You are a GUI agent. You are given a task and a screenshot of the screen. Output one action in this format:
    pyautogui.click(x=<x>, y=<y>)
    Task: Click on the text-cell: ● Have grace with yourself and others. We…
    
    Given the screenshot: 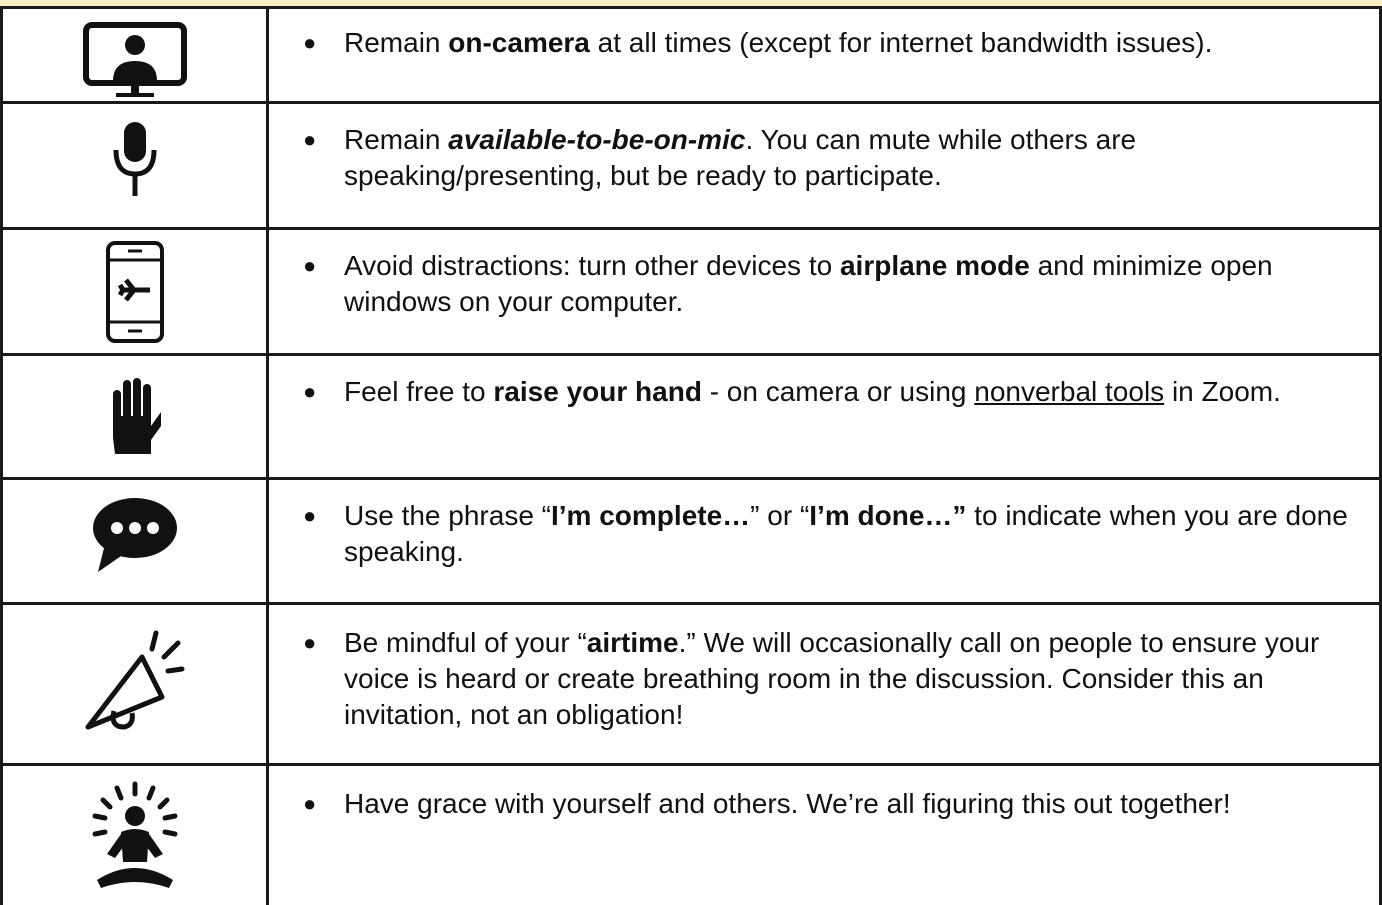 What is the action you would take?
    pyautogui.click(x=824, y=834)
    